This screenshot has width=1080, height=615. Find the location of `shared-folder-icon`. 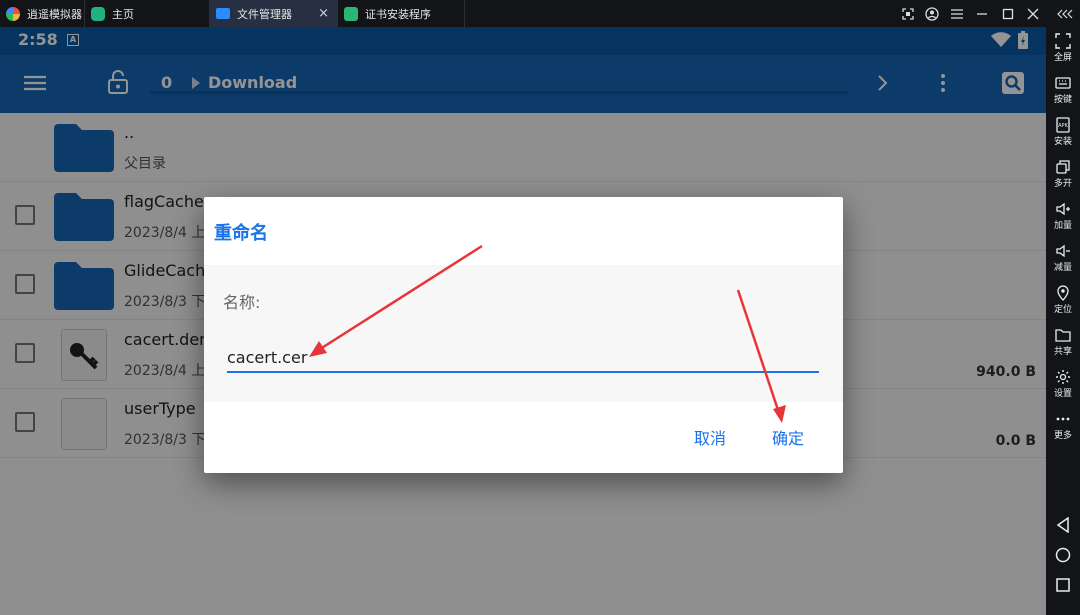

shared-folder-icon is located at coordinates (1063, 335).